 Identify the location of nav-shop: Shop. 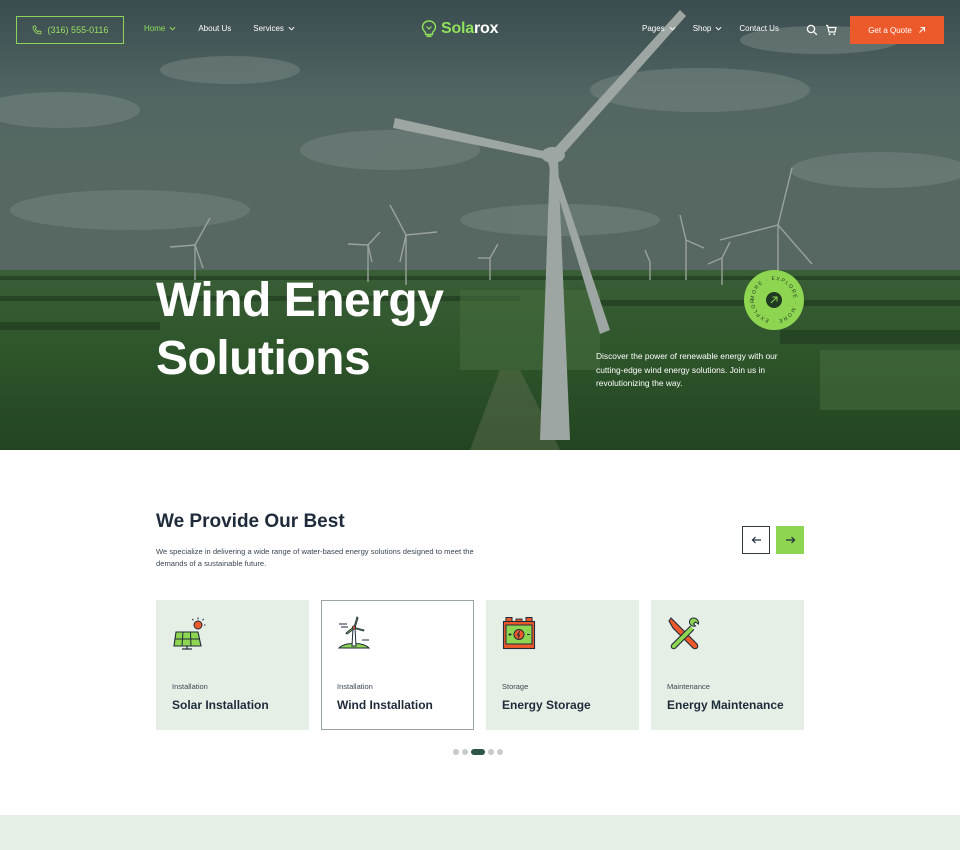
(708, 28).